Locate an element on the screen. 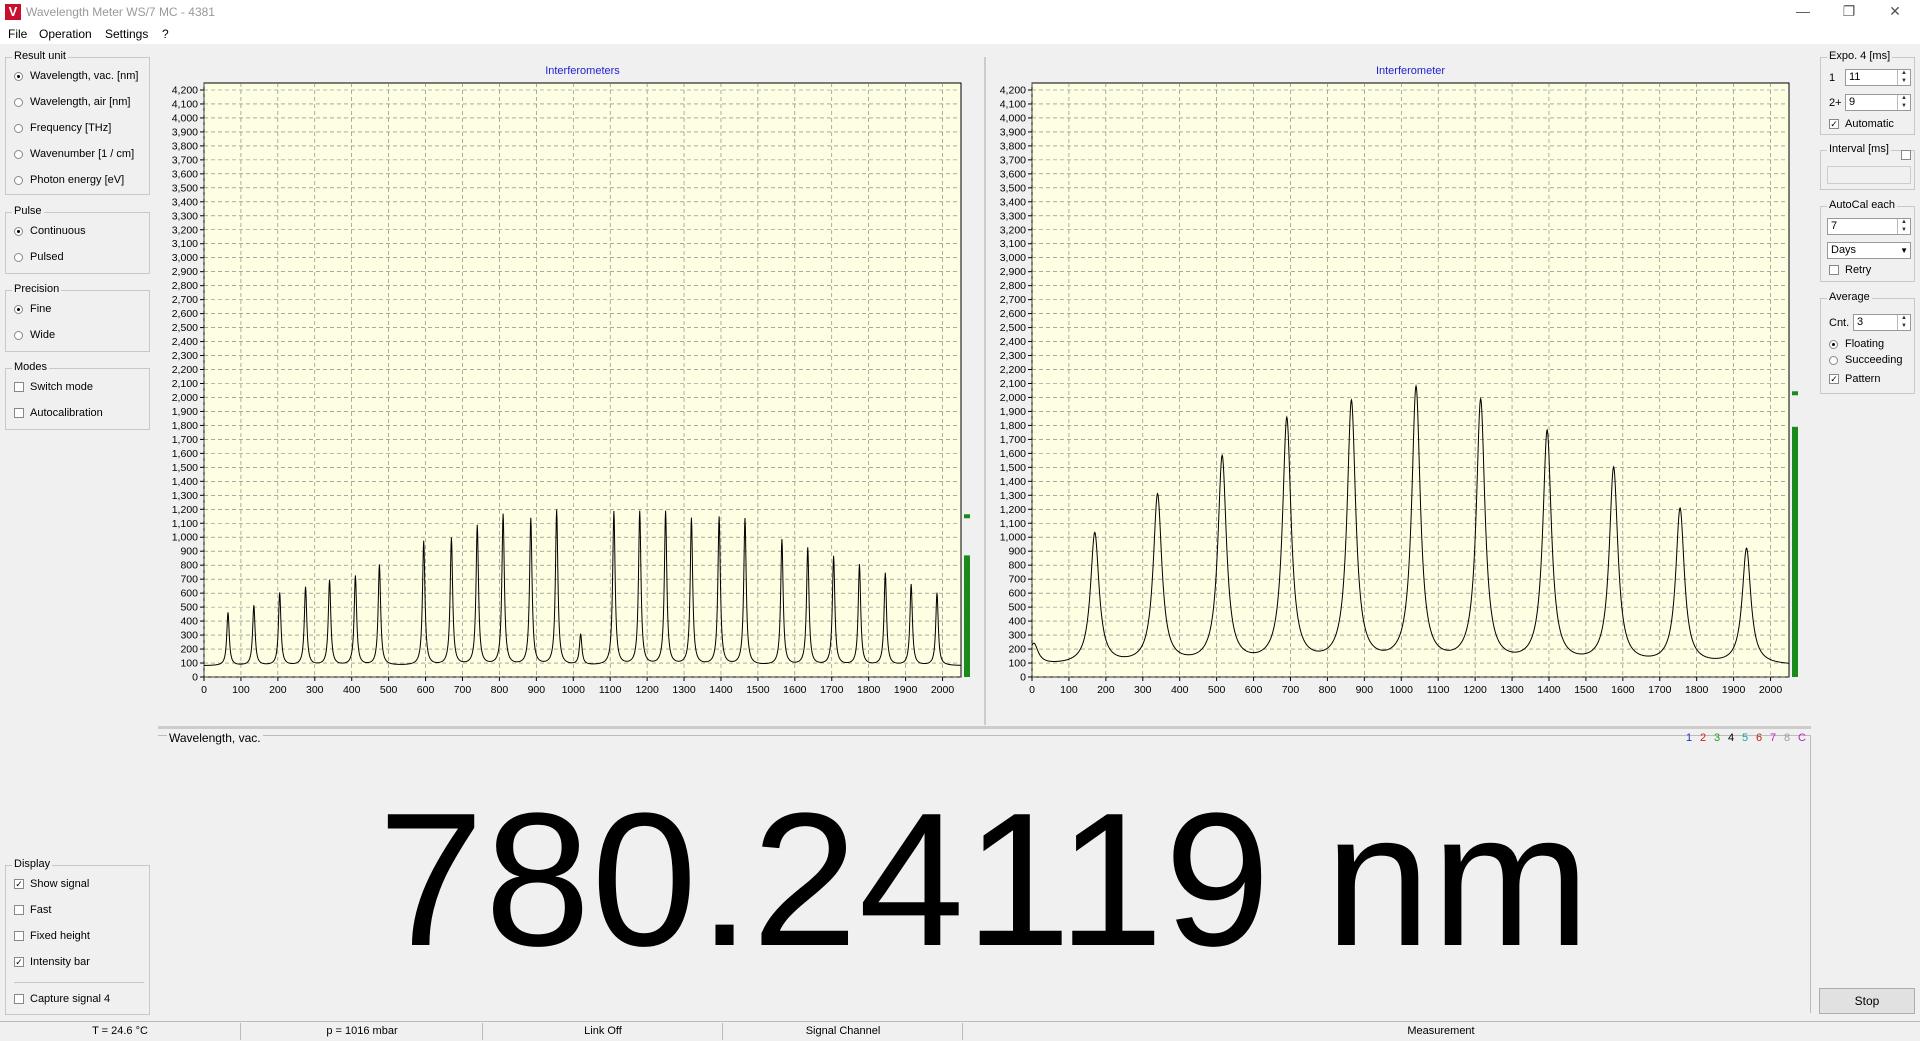 Image resolution: width=1920 pixels, height=1041 pixels. channel-tab-6: 6 is located at coordinates (1759, 738).